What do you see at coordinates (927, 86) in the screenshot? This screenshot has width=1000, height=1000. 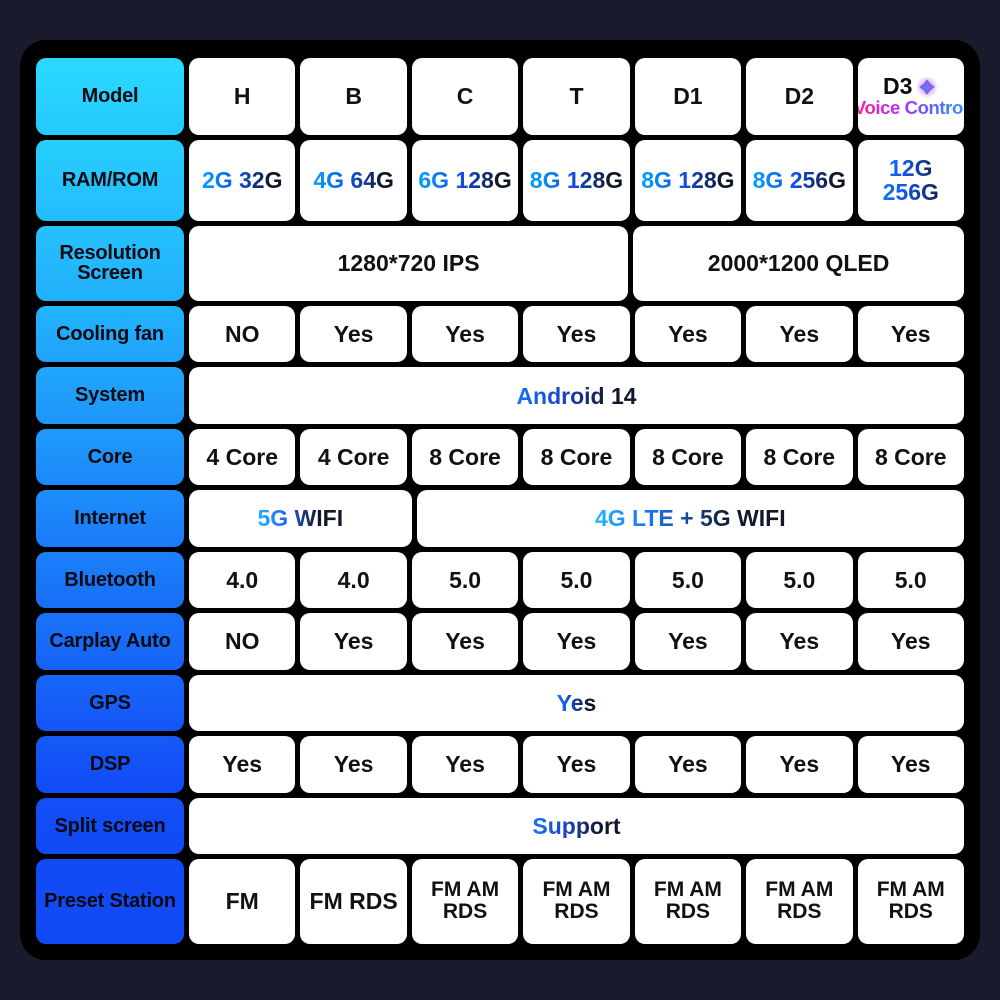 I see `voice-sparkle-icon` at bounding box center [927, 86].